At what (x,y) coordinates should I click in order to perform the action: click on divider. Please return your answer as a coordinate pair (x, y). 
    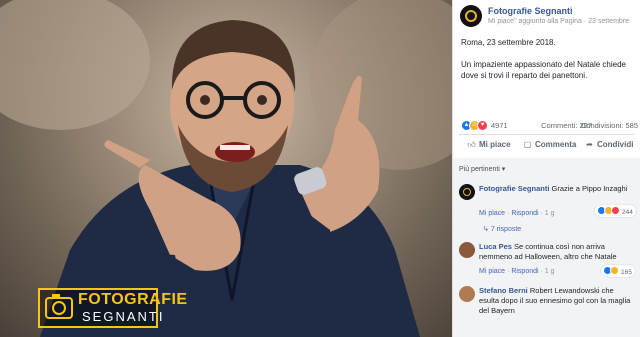
    Looking at the image, I should click on (546, 134).